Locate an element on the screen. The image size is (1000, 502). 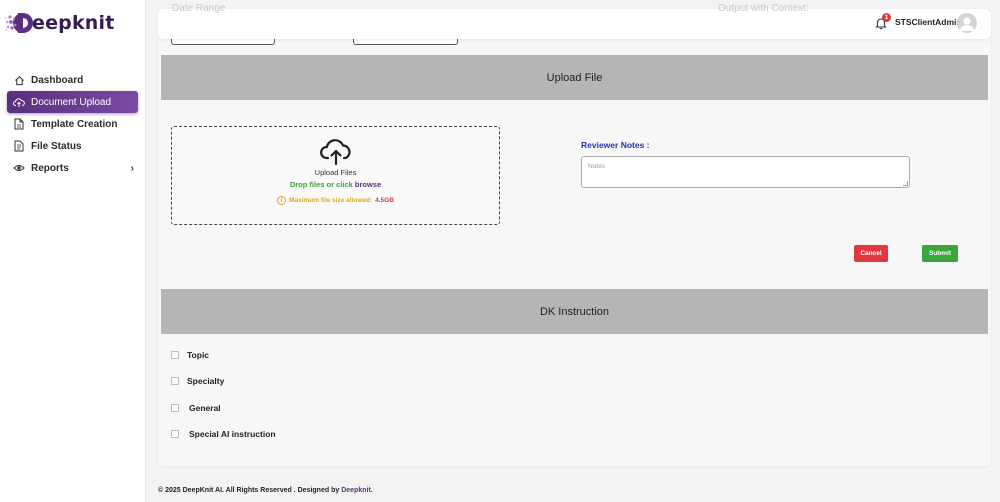
reviewer-notes-textarea: Notes is located at coordinates (745, 172).